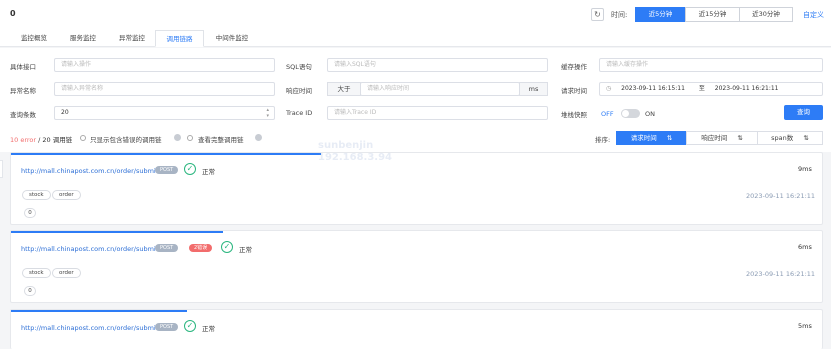  Describe the element at coordinates (440, 89) in the screenshot. I see `response-time-input: 请输入响应时间` at that location.